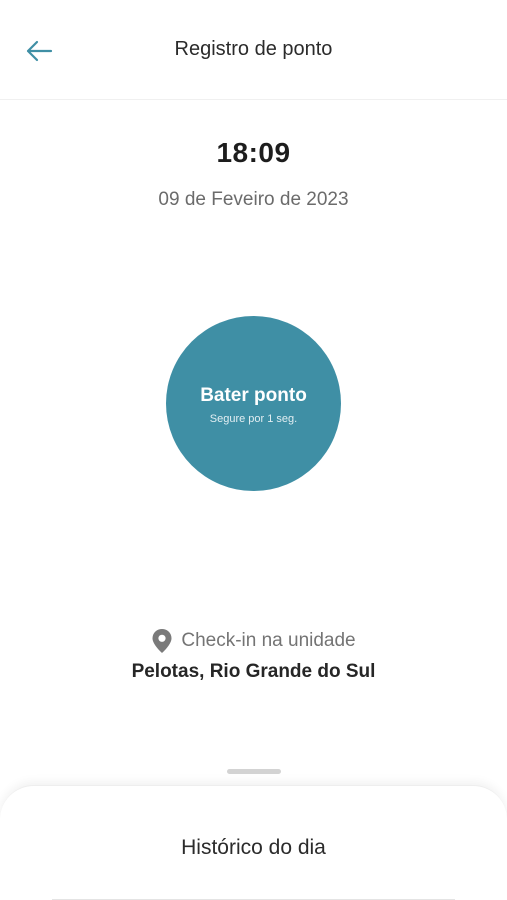  I want to click on checkin-location-row: Check-in na unidade, so click(253, 641).